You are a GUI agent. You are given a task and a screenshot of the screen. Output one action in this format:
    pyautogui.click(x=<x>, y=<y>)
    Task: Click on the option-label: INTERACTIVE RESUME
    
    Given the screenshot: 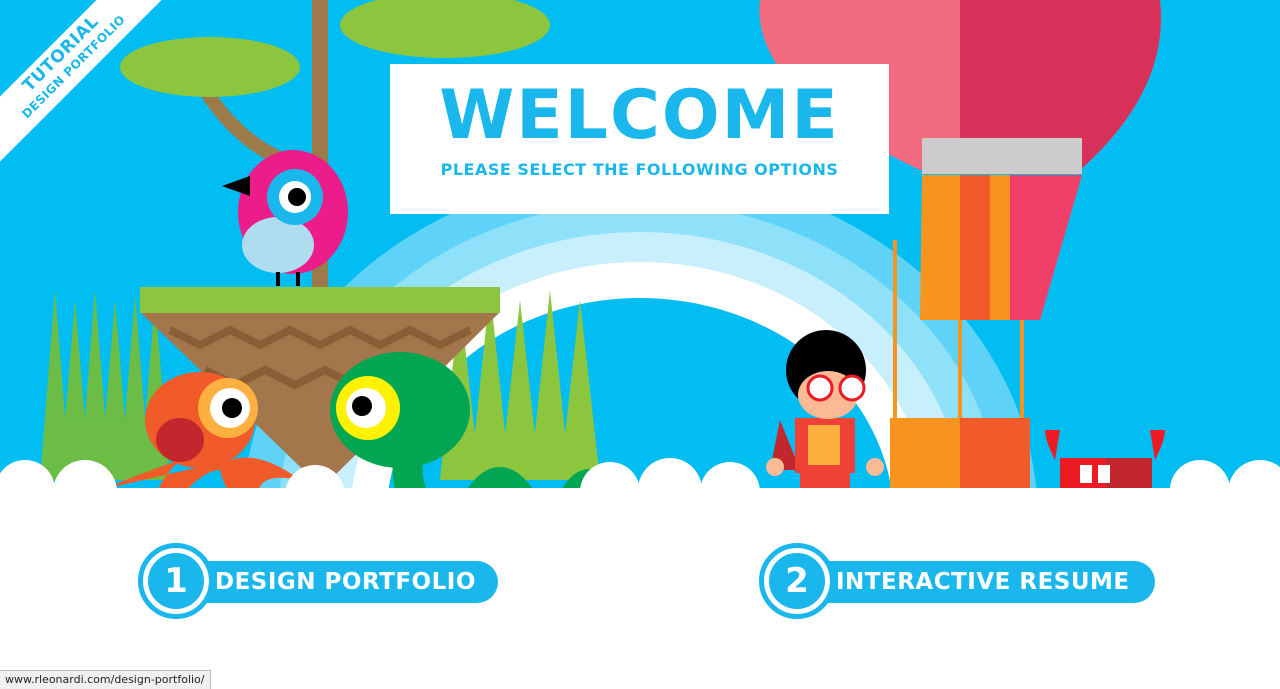 What is the action you would take?
    pyautogui.click(x=983, y=582)
    